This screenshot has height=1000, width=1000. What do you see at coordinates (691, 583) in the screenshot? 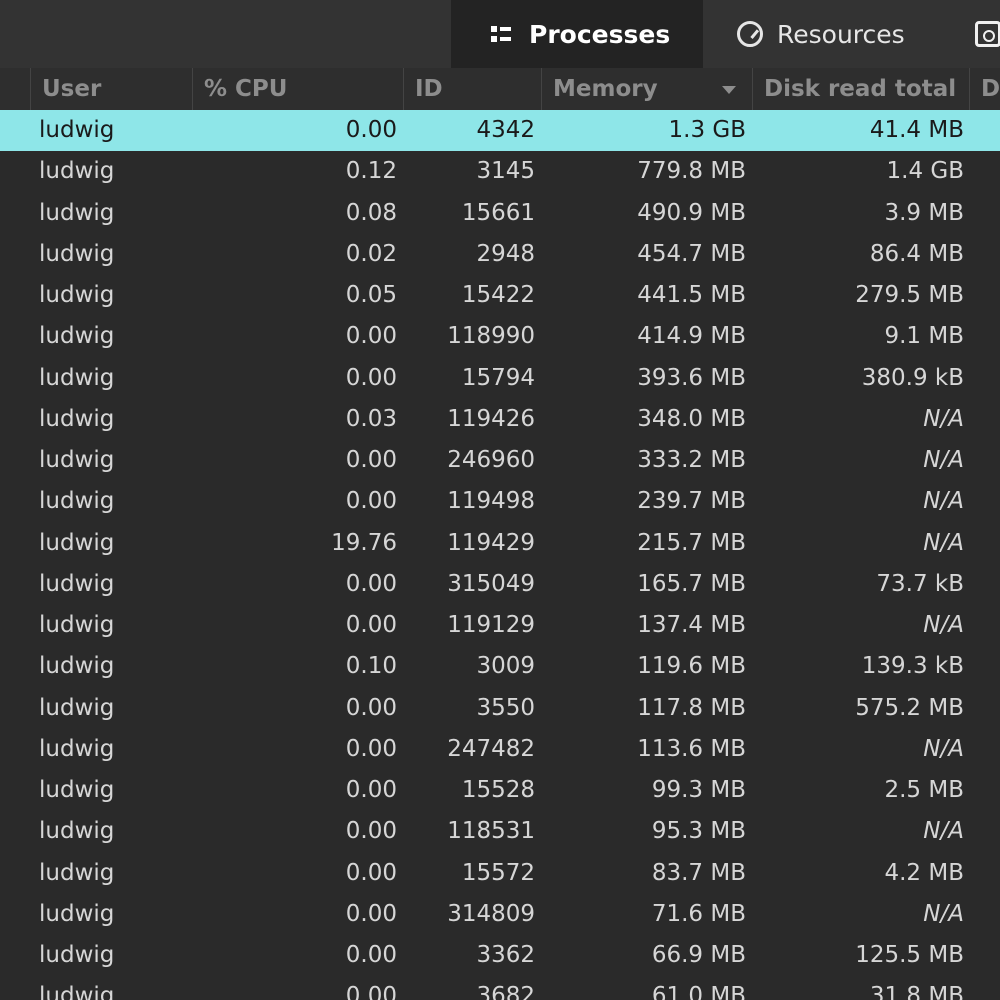
I see `cell-memory: 165.7 MB` at bounding box center [691, 583].